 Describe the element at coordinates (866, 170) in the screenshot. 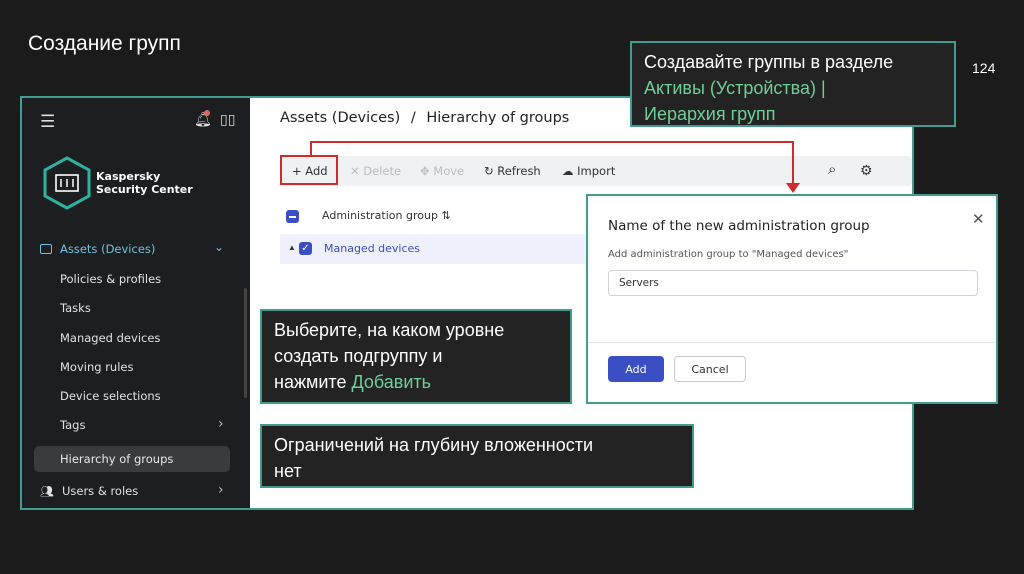

I see `gear-icon: ⚙` at that location.